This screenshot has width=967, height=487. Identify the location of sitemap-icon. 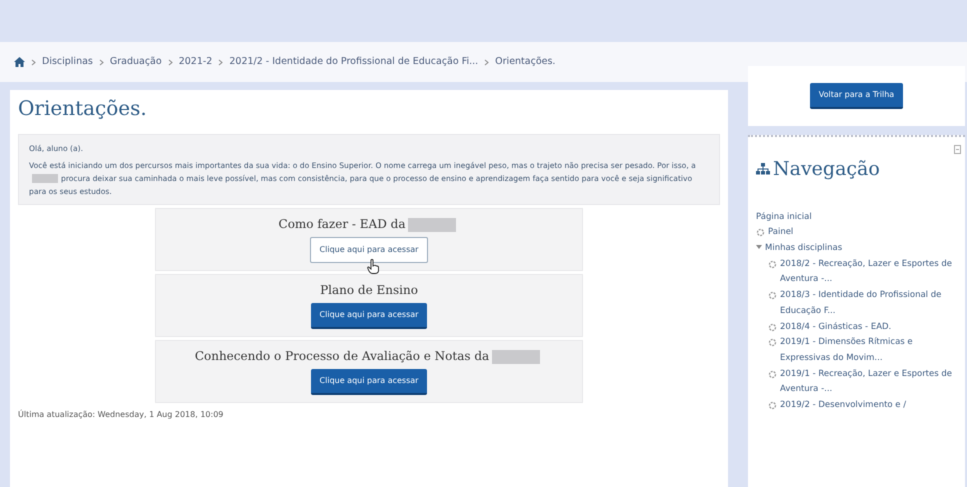
(763, 169).